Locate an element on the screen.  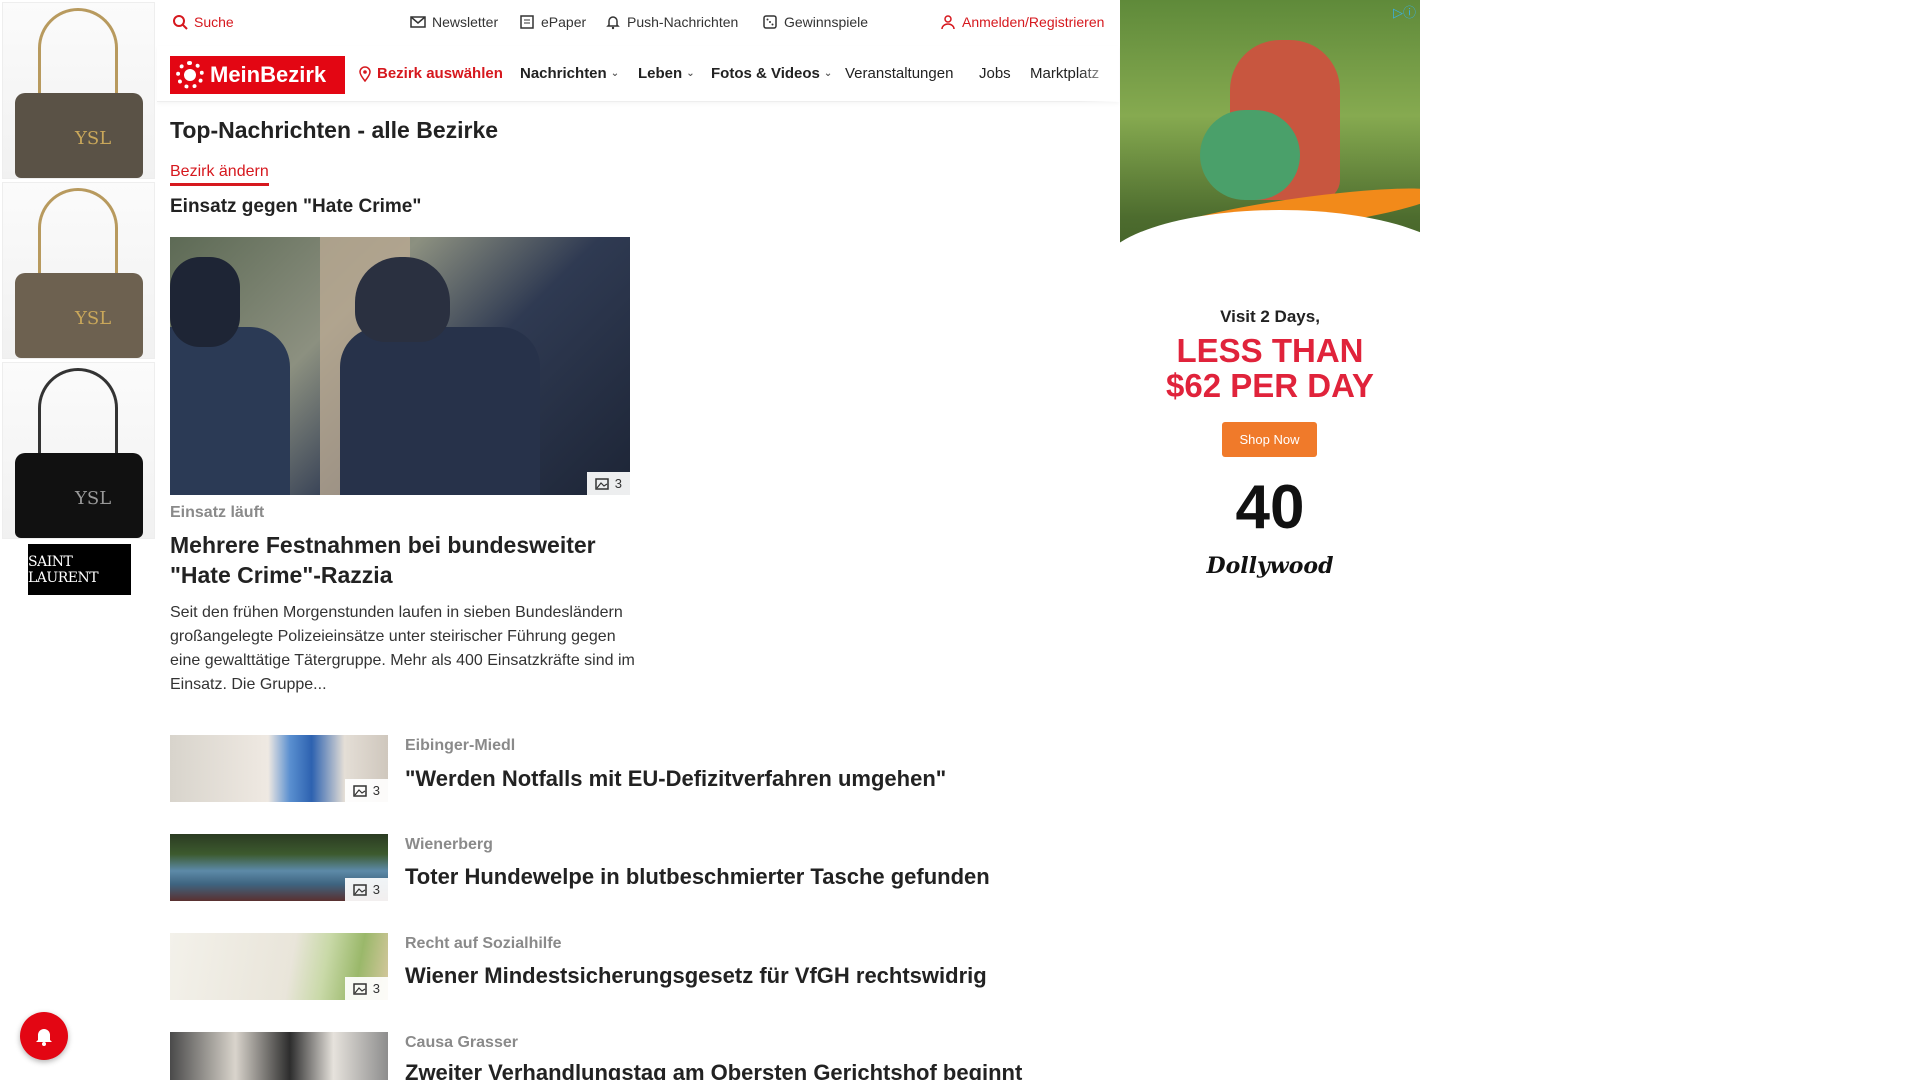
nav-item-fotos-videos: Fotos & Videos ⌄ is located at coordinates (771, 73).